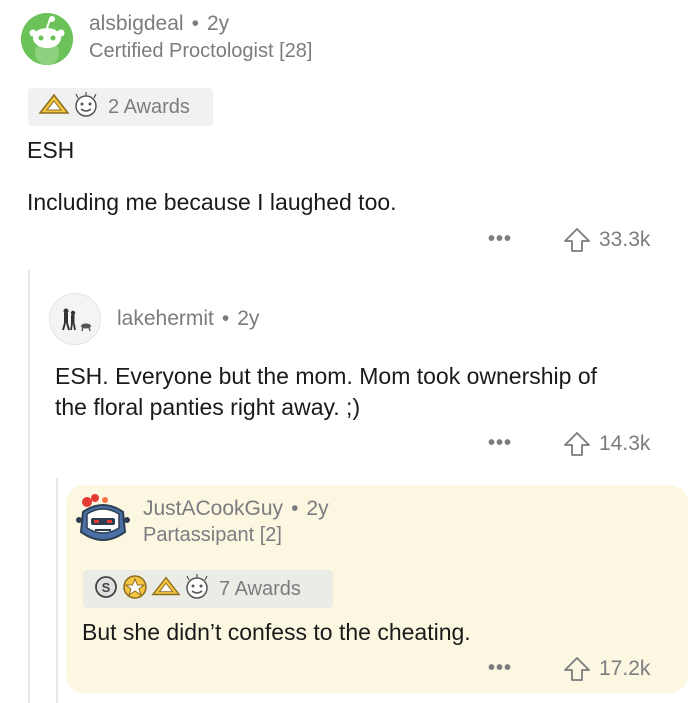 This screenshot has width=700, height=703. What do you see at coordinates (51, 150) in the screenshot?
I see `comment-body-line: ESH` at bounding box center [51, 150].